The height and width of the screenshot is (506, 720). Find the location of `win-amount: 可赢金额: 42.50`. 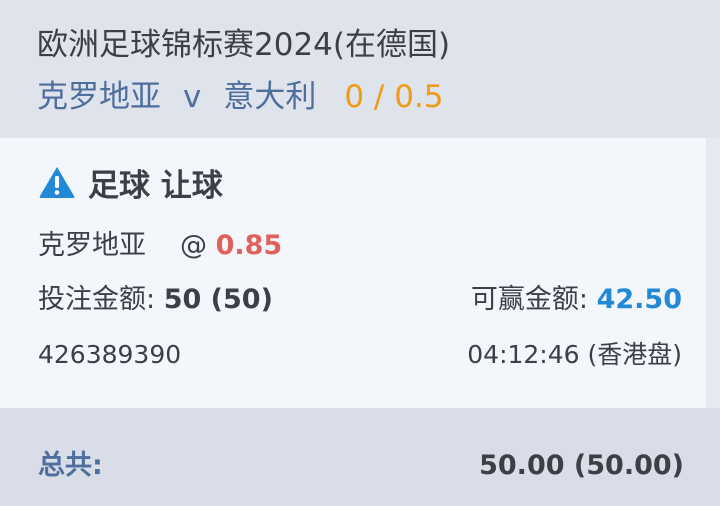

win-amount: 可赢金额: 42.50 is located at coordinates (576, 300).